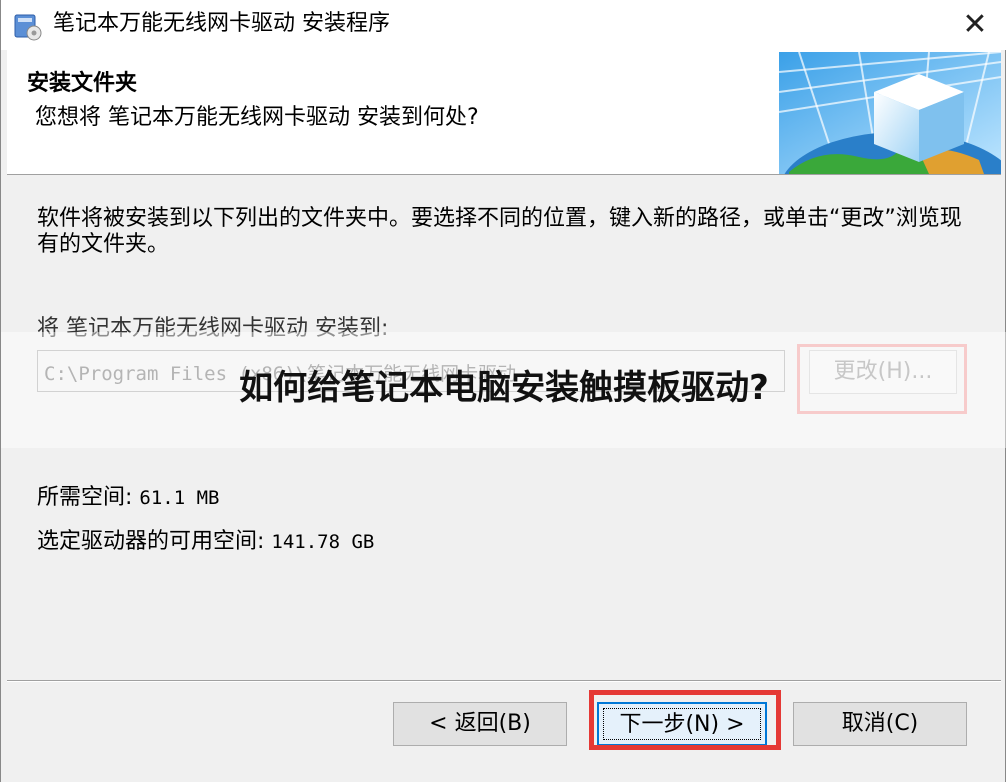  What do you see at coordinates (504, 681) in the screenshot?
I see `footer-divider` at bounding box center [504, 681].